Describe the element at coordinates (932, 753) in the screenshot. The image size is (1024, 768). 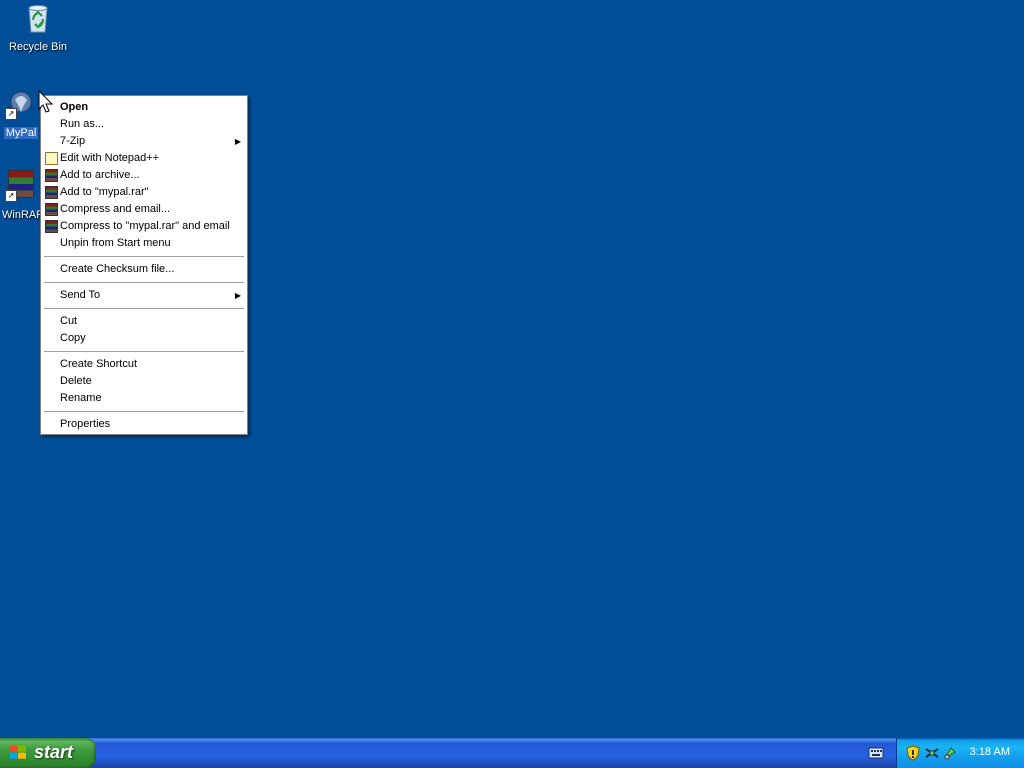
I see `network-icon` at that location.